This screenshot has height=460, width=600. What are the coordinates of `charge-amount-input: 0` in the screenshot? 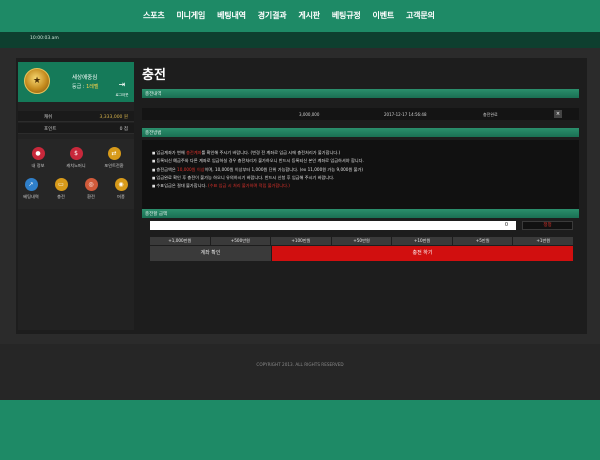 It's located at (333, 225).